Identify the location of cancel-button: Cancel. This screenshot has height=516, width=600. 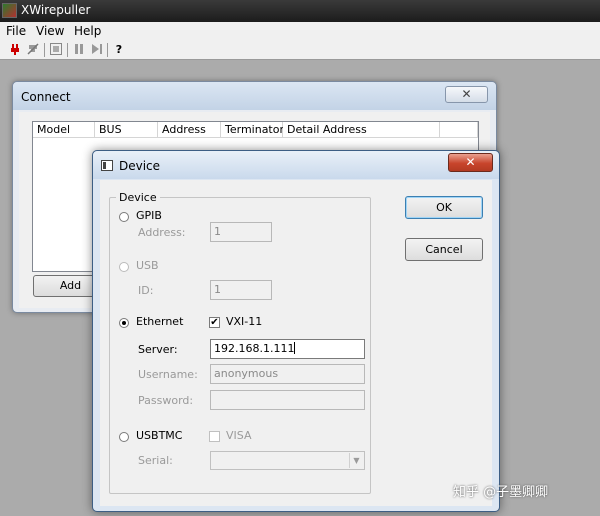
(444, 249).